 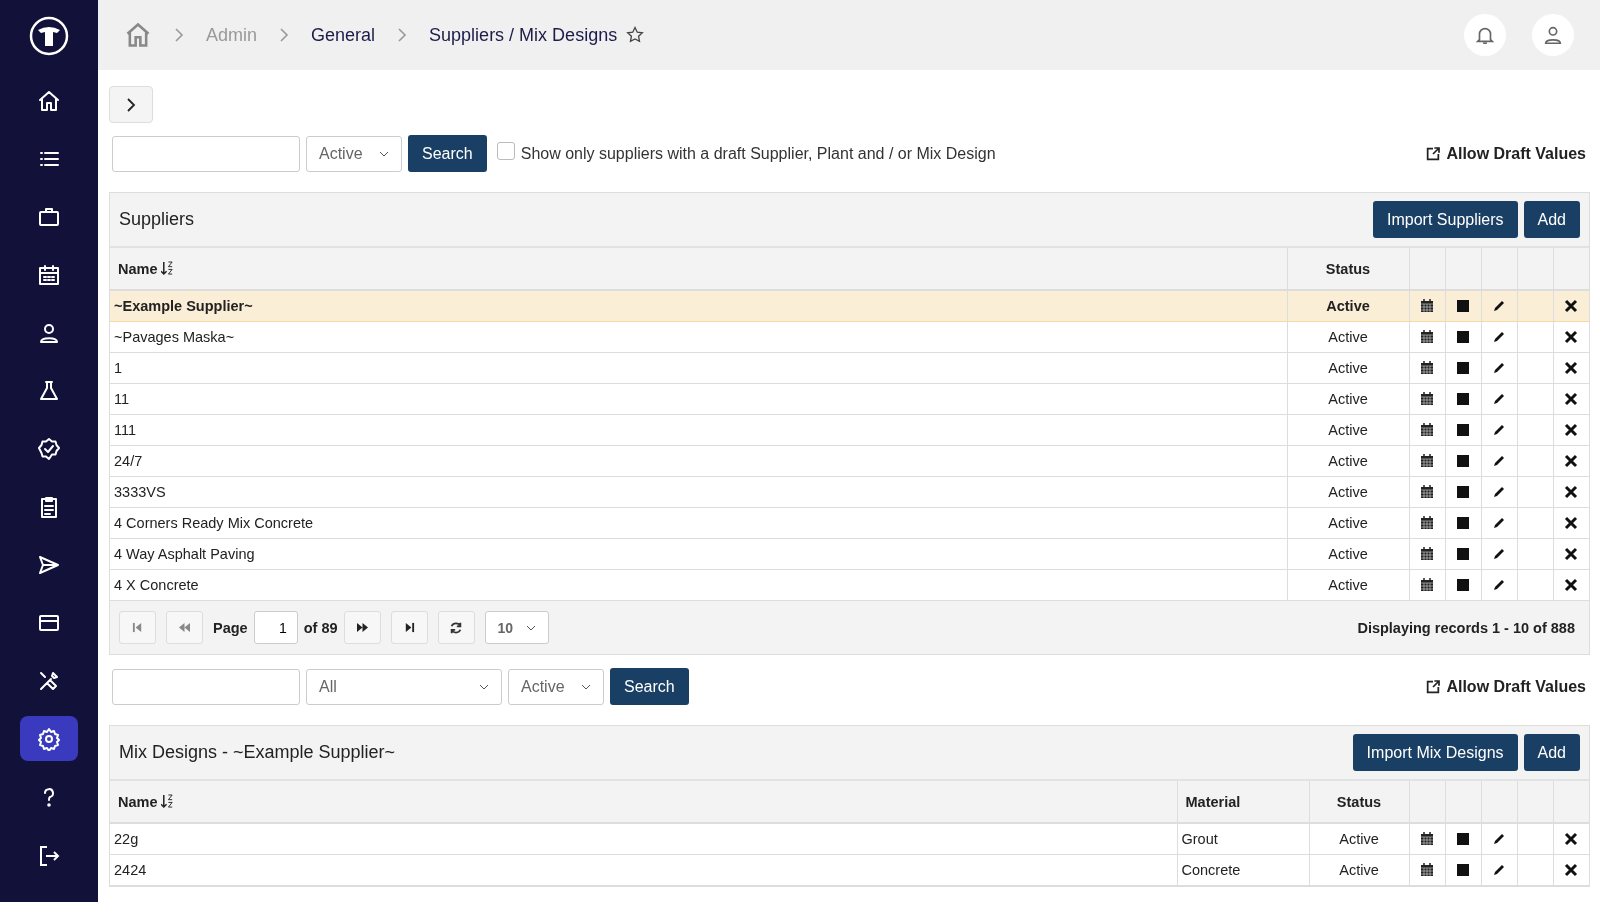 What do you see at coordinates (362, 627) in the screenshot?
I see `next-page-button` at bounding box center [362, 627].